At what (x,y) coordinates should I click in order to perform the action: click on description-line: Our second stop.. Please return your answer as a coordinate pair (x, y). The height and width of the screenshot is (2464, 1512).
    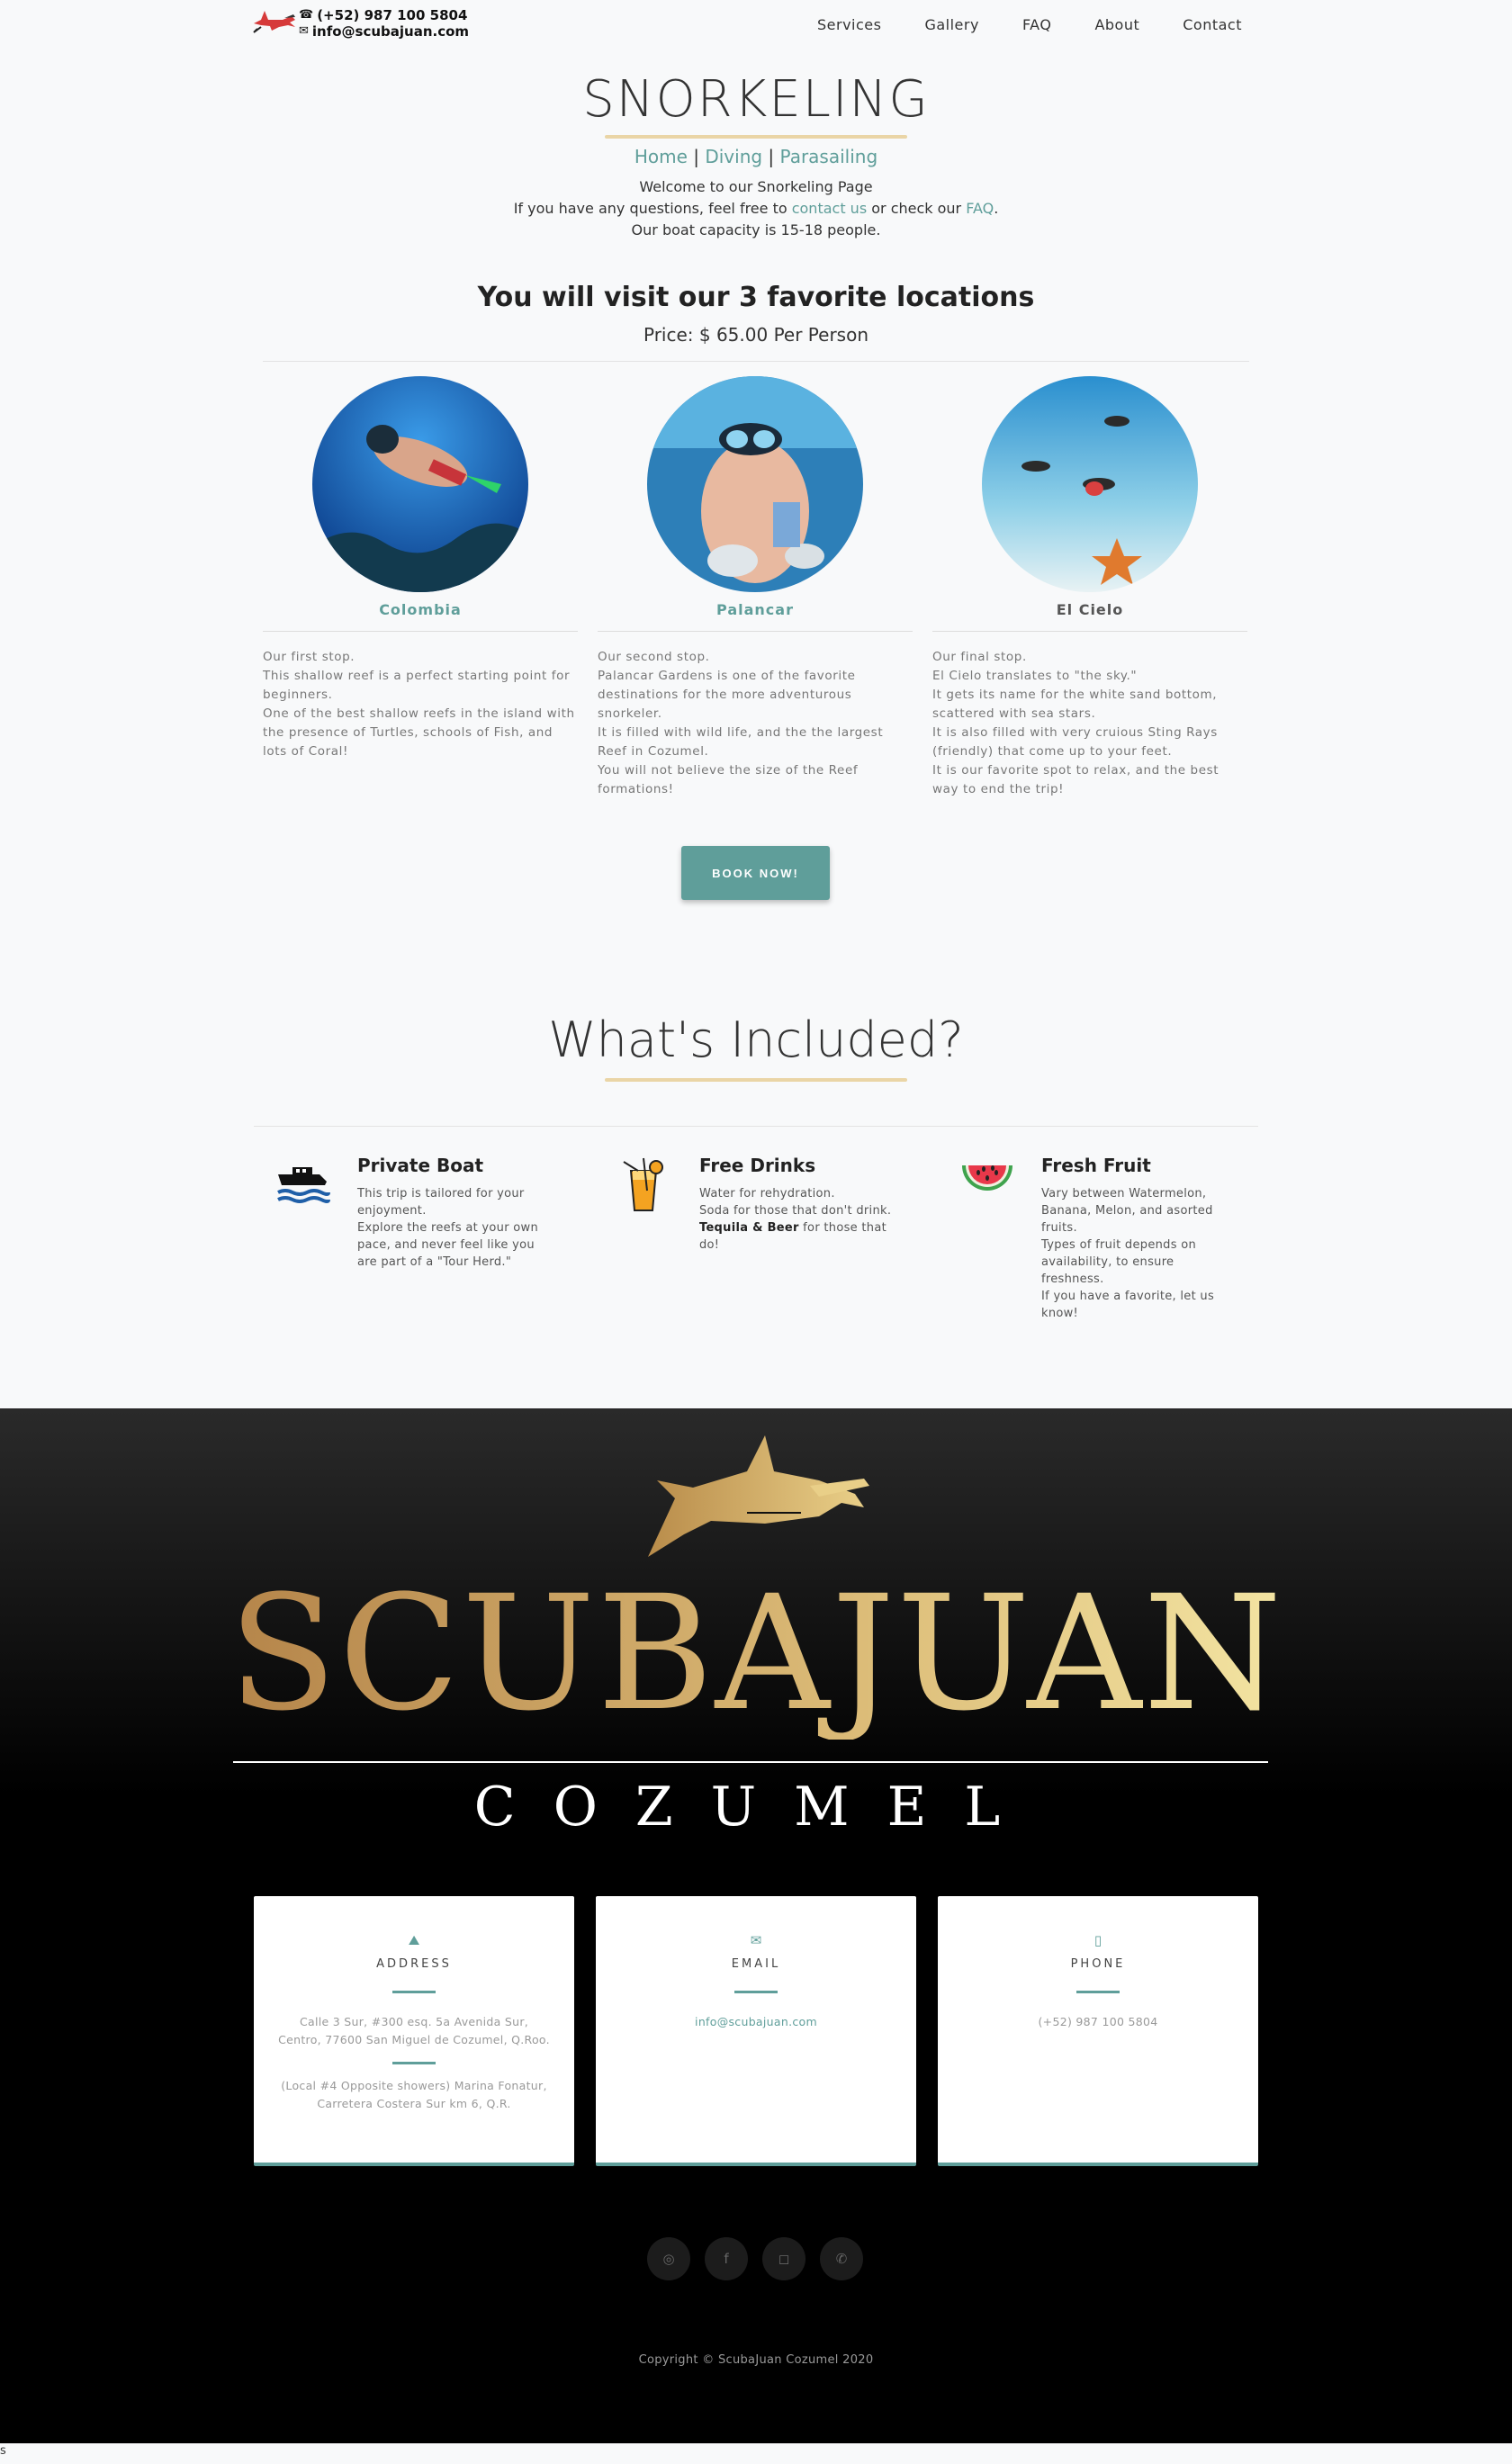
    Looking at the image, I should click on (654, 657).